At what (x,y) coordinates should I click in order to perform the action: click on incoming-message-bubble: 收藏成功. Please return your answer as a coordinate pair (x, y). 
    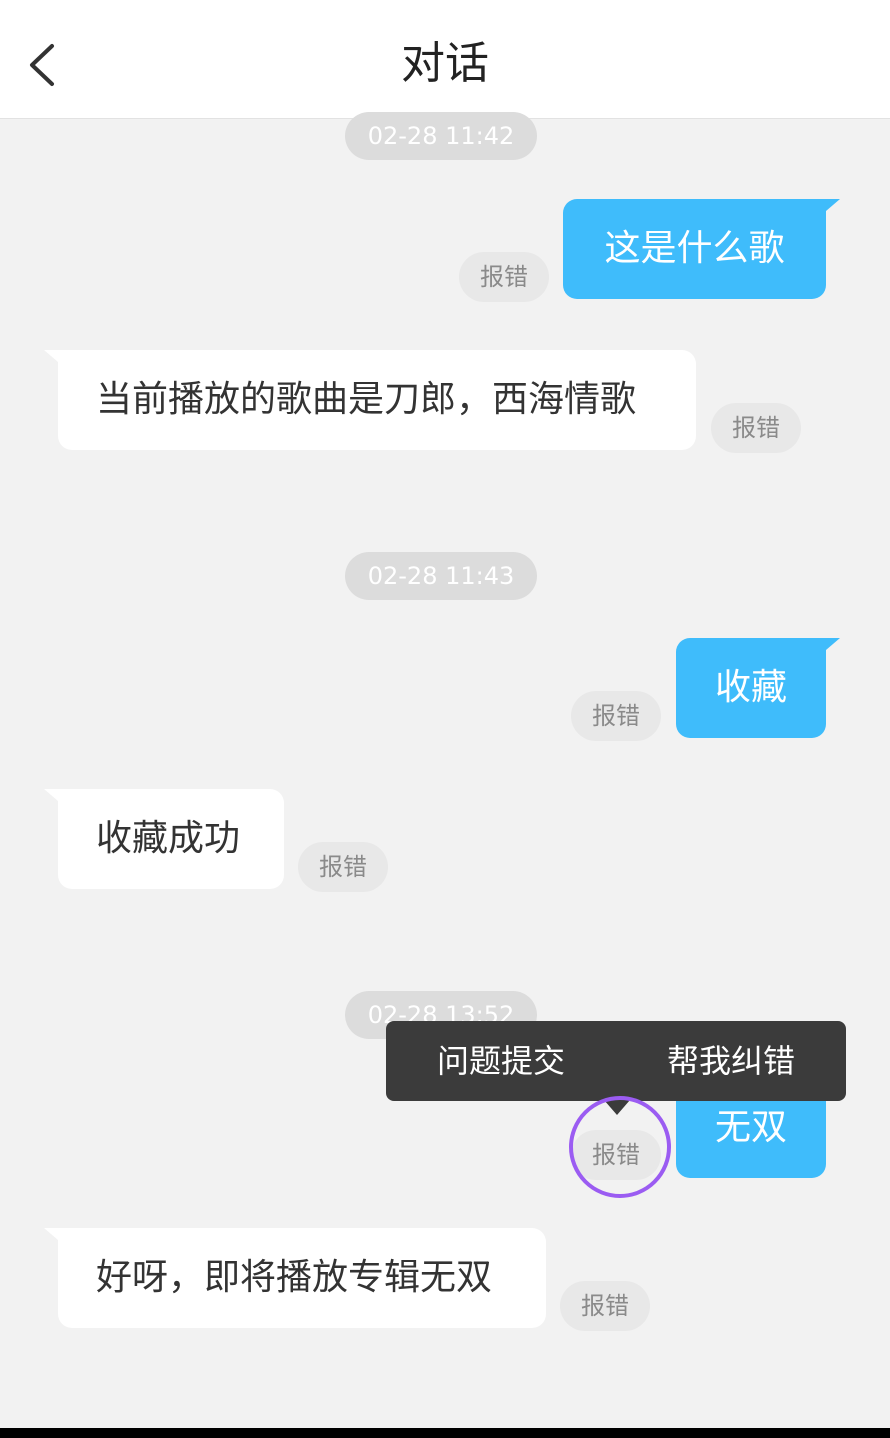
    Looking at the image, I should click on (164, 839).